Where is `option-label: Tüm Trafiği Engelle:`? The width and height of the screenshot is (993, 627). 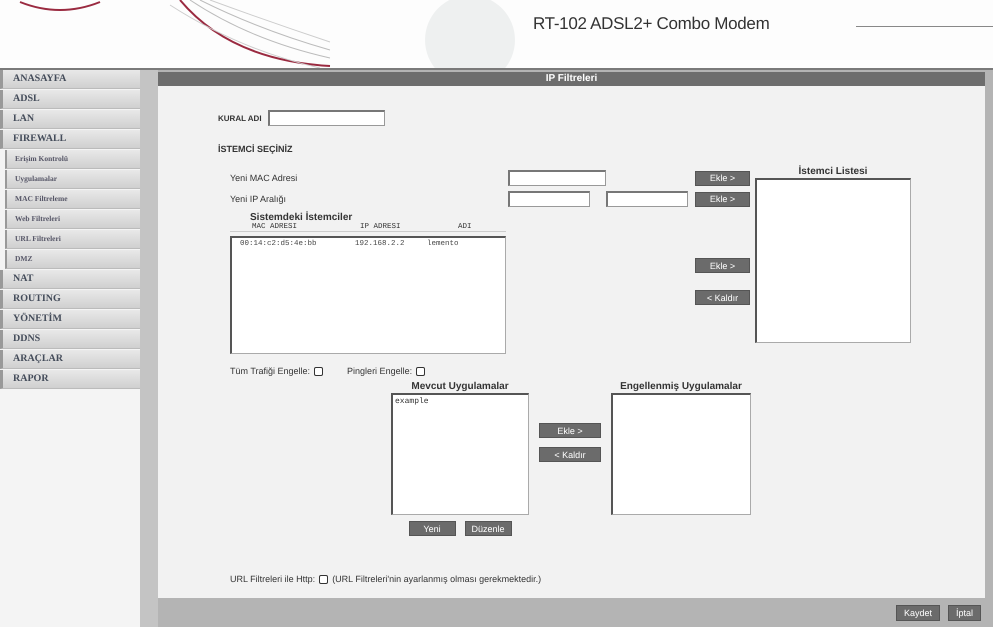 option-label: Tüm Trafiği Engelle: is located at coordinates (270, 371).